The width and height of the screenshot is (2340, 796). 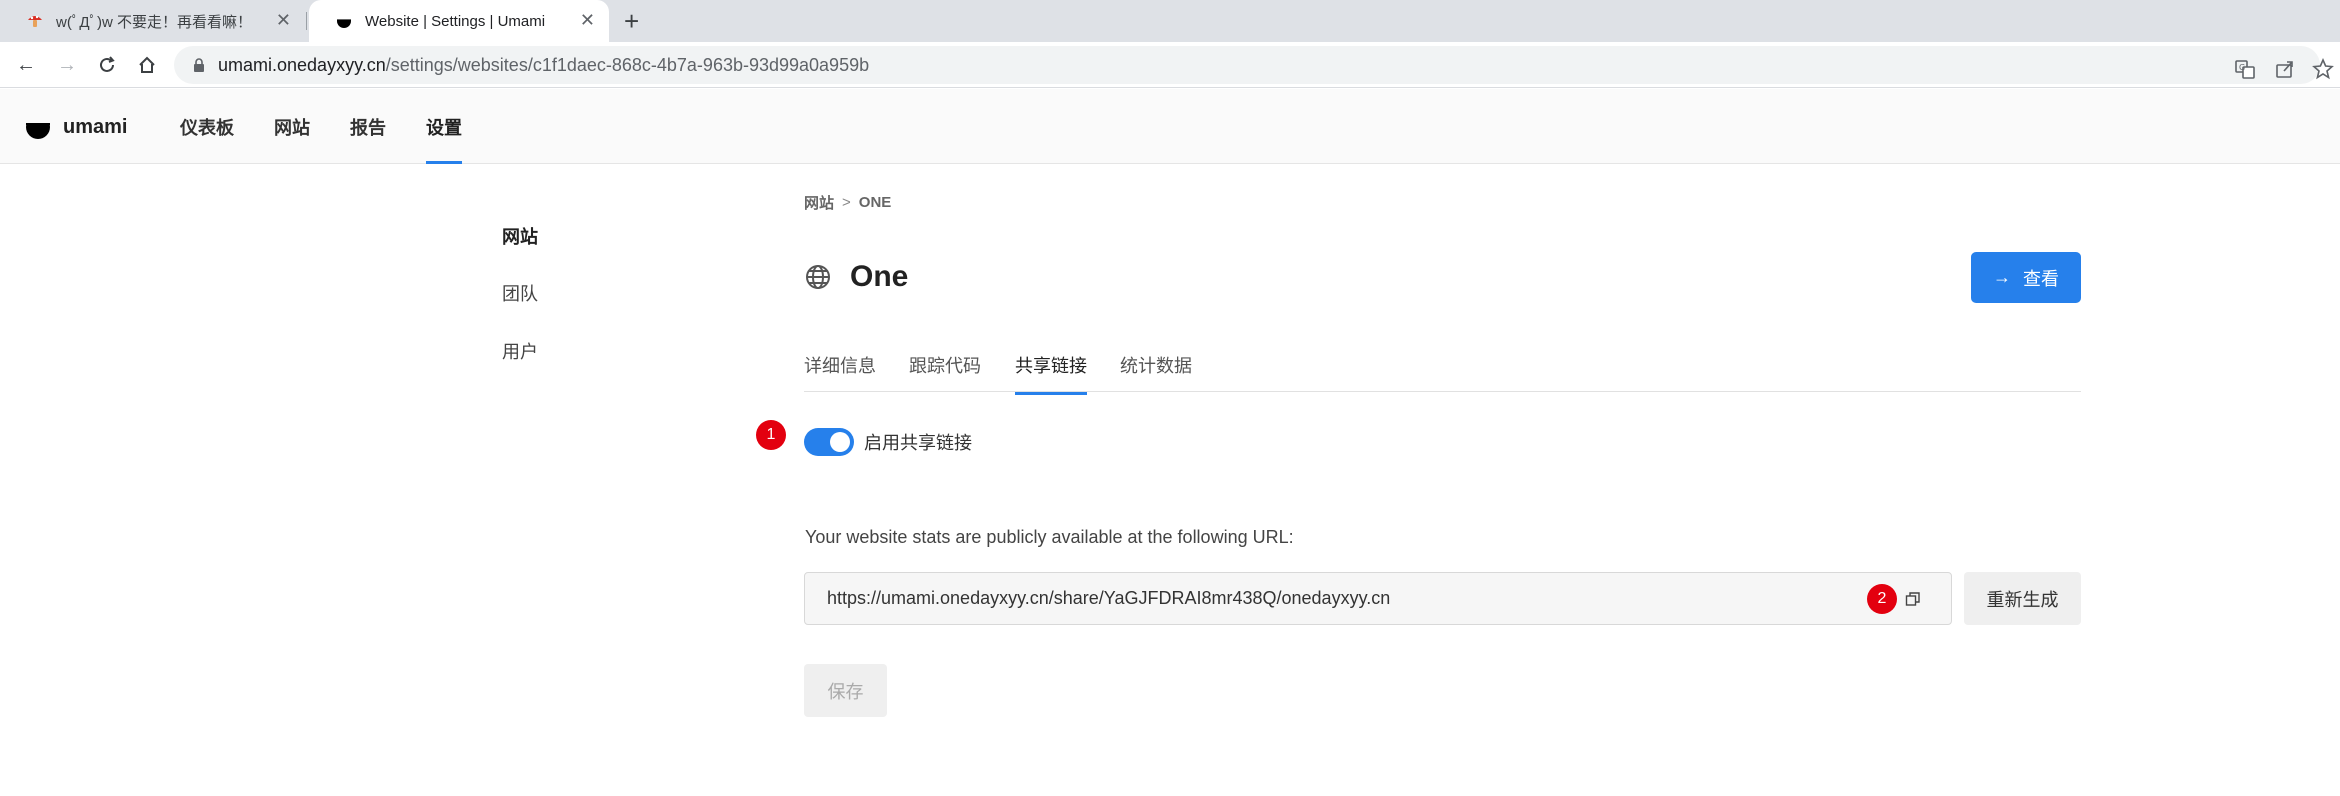 I want to click on share-toggle-row: 启用共享链接, so click(x=888, y=442).